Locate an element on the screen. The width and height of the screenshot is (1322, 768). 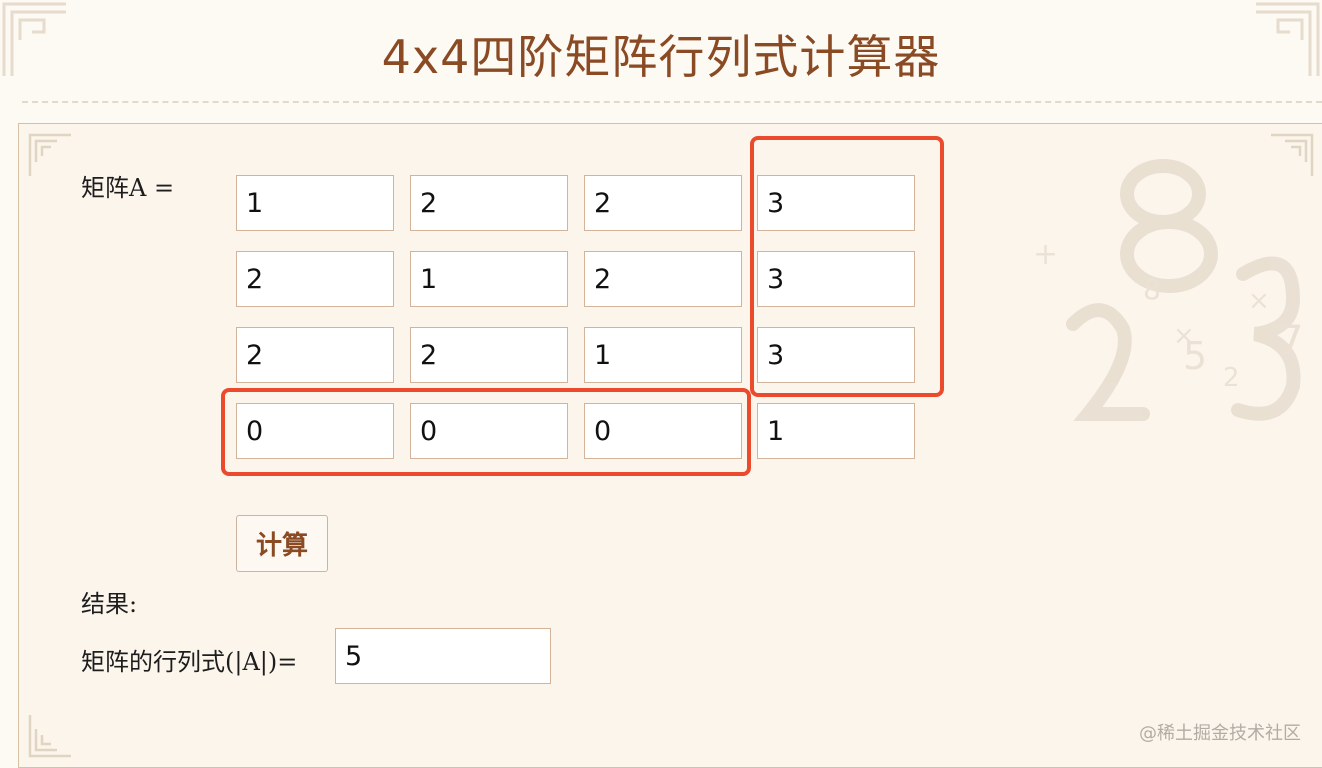
matrix-cell-r4-c1 is located at coordinates (315, 431).